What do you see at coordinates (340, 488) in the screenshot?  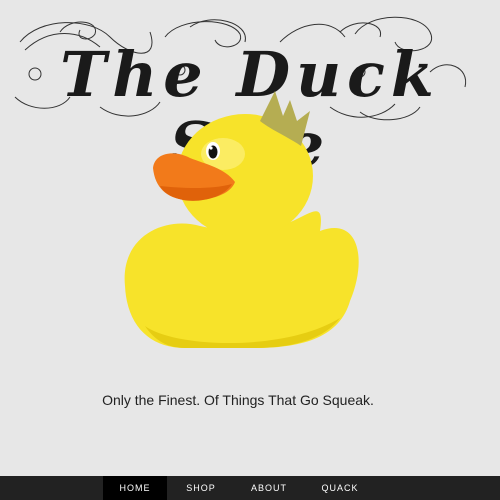 I see `nav-item-quack: QUACK` at bounding box center [340, 488].